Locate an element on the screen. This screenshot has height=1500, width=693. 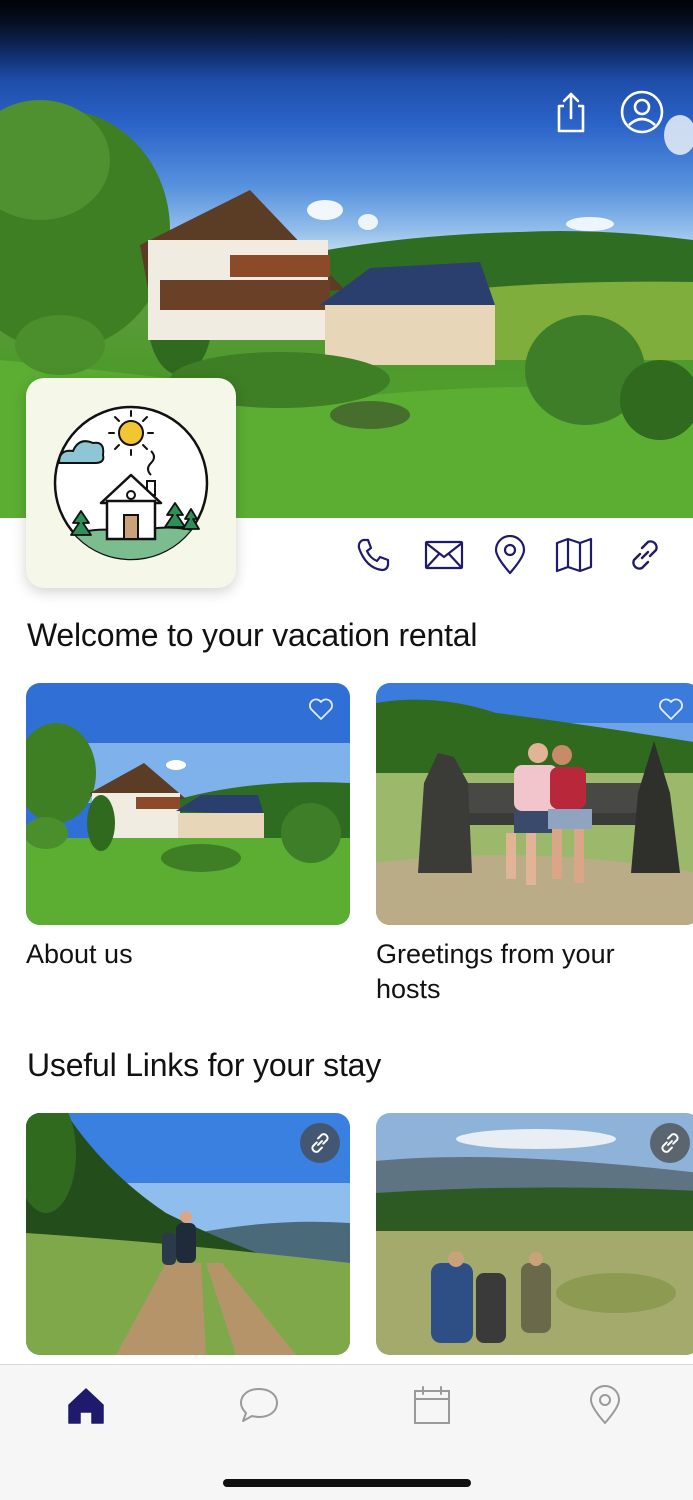
call-button is located at coordinates (373, 555).